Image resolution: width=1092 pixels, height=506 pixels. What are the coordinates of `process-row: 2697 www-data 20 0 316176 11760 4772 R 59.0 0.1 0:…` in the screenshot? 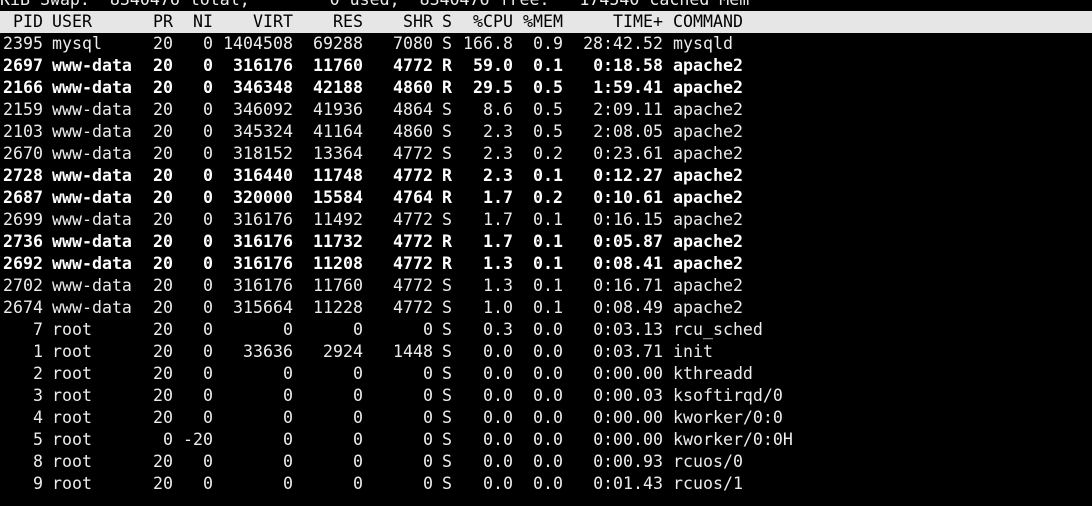 It's located at (546, 66).